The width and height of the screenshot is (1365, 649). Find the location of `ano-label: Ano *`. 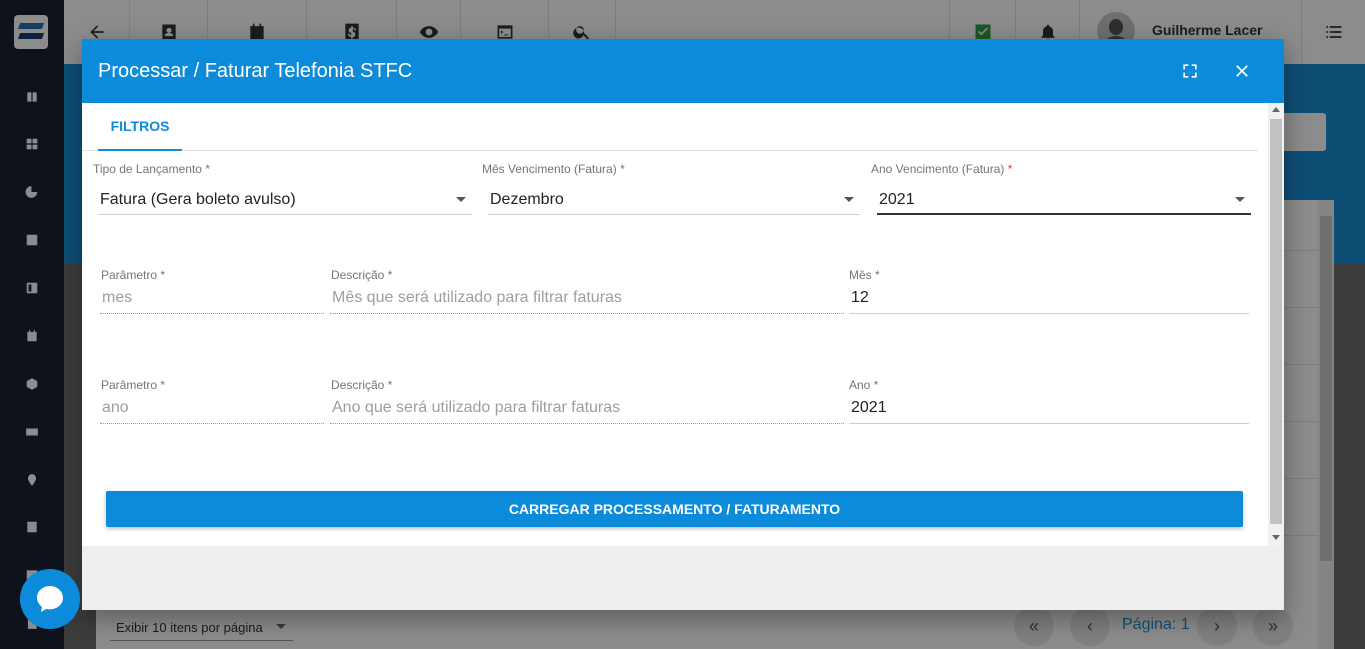

ano-label: Ano * is located at coordinates (864, 385).